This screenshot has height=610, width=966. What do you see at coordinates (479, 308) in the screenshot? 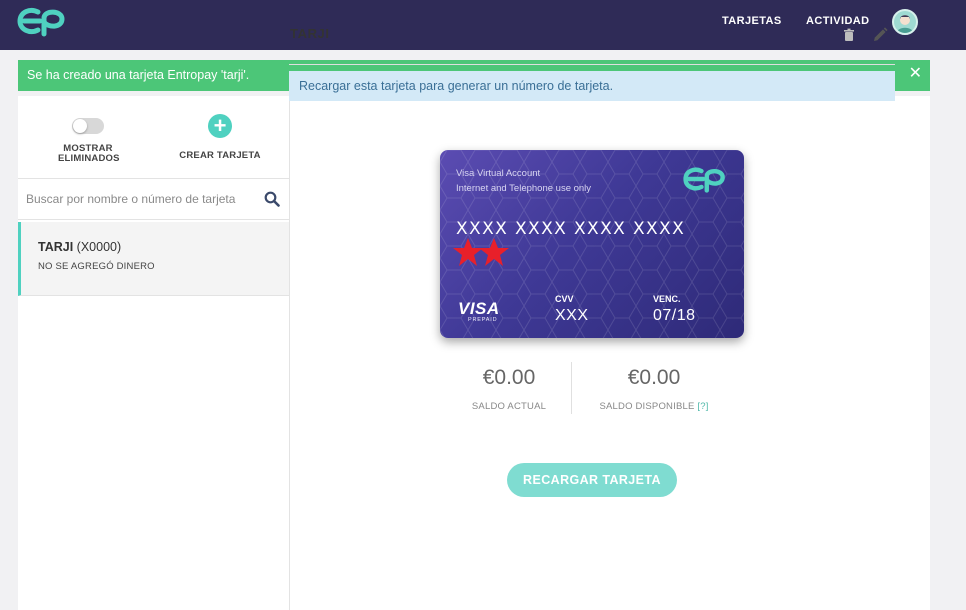
I see `visa-logo: VISA` at bounding box center [479, 308].